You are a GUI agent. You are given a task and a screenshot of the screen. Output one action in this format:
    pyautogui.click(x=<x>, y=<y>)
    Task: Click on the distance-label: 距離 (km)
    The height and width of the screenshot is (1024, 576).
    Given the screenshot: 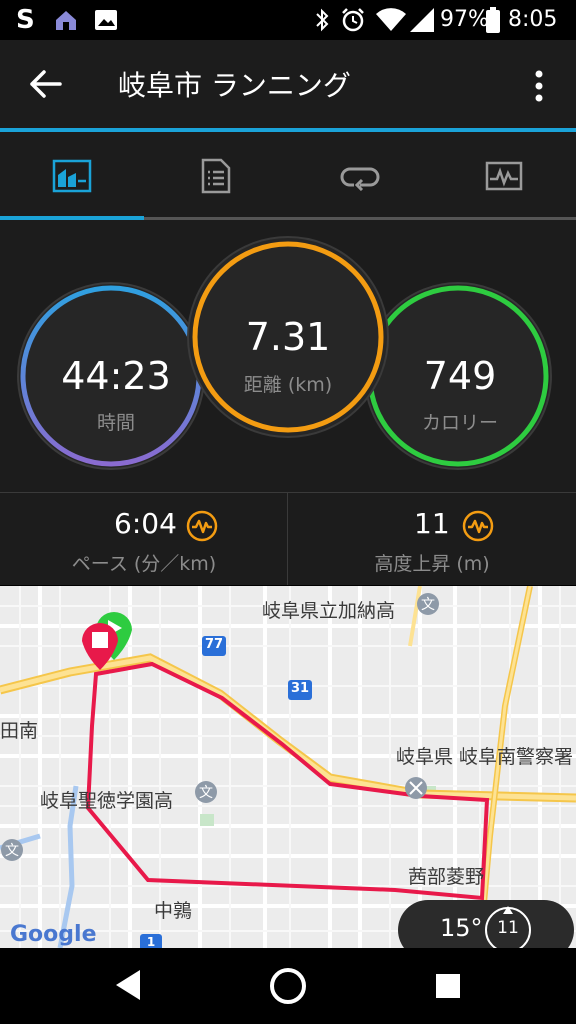 What is the action you would take?
    pyautogui.click(x=288, y=385)
    